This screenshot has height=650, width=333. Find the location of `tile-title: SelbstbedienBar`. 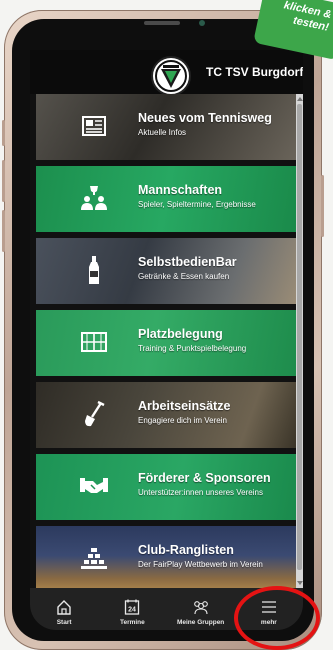

tile-title: SelbstbedienBar is located at coordinates (187, 262).